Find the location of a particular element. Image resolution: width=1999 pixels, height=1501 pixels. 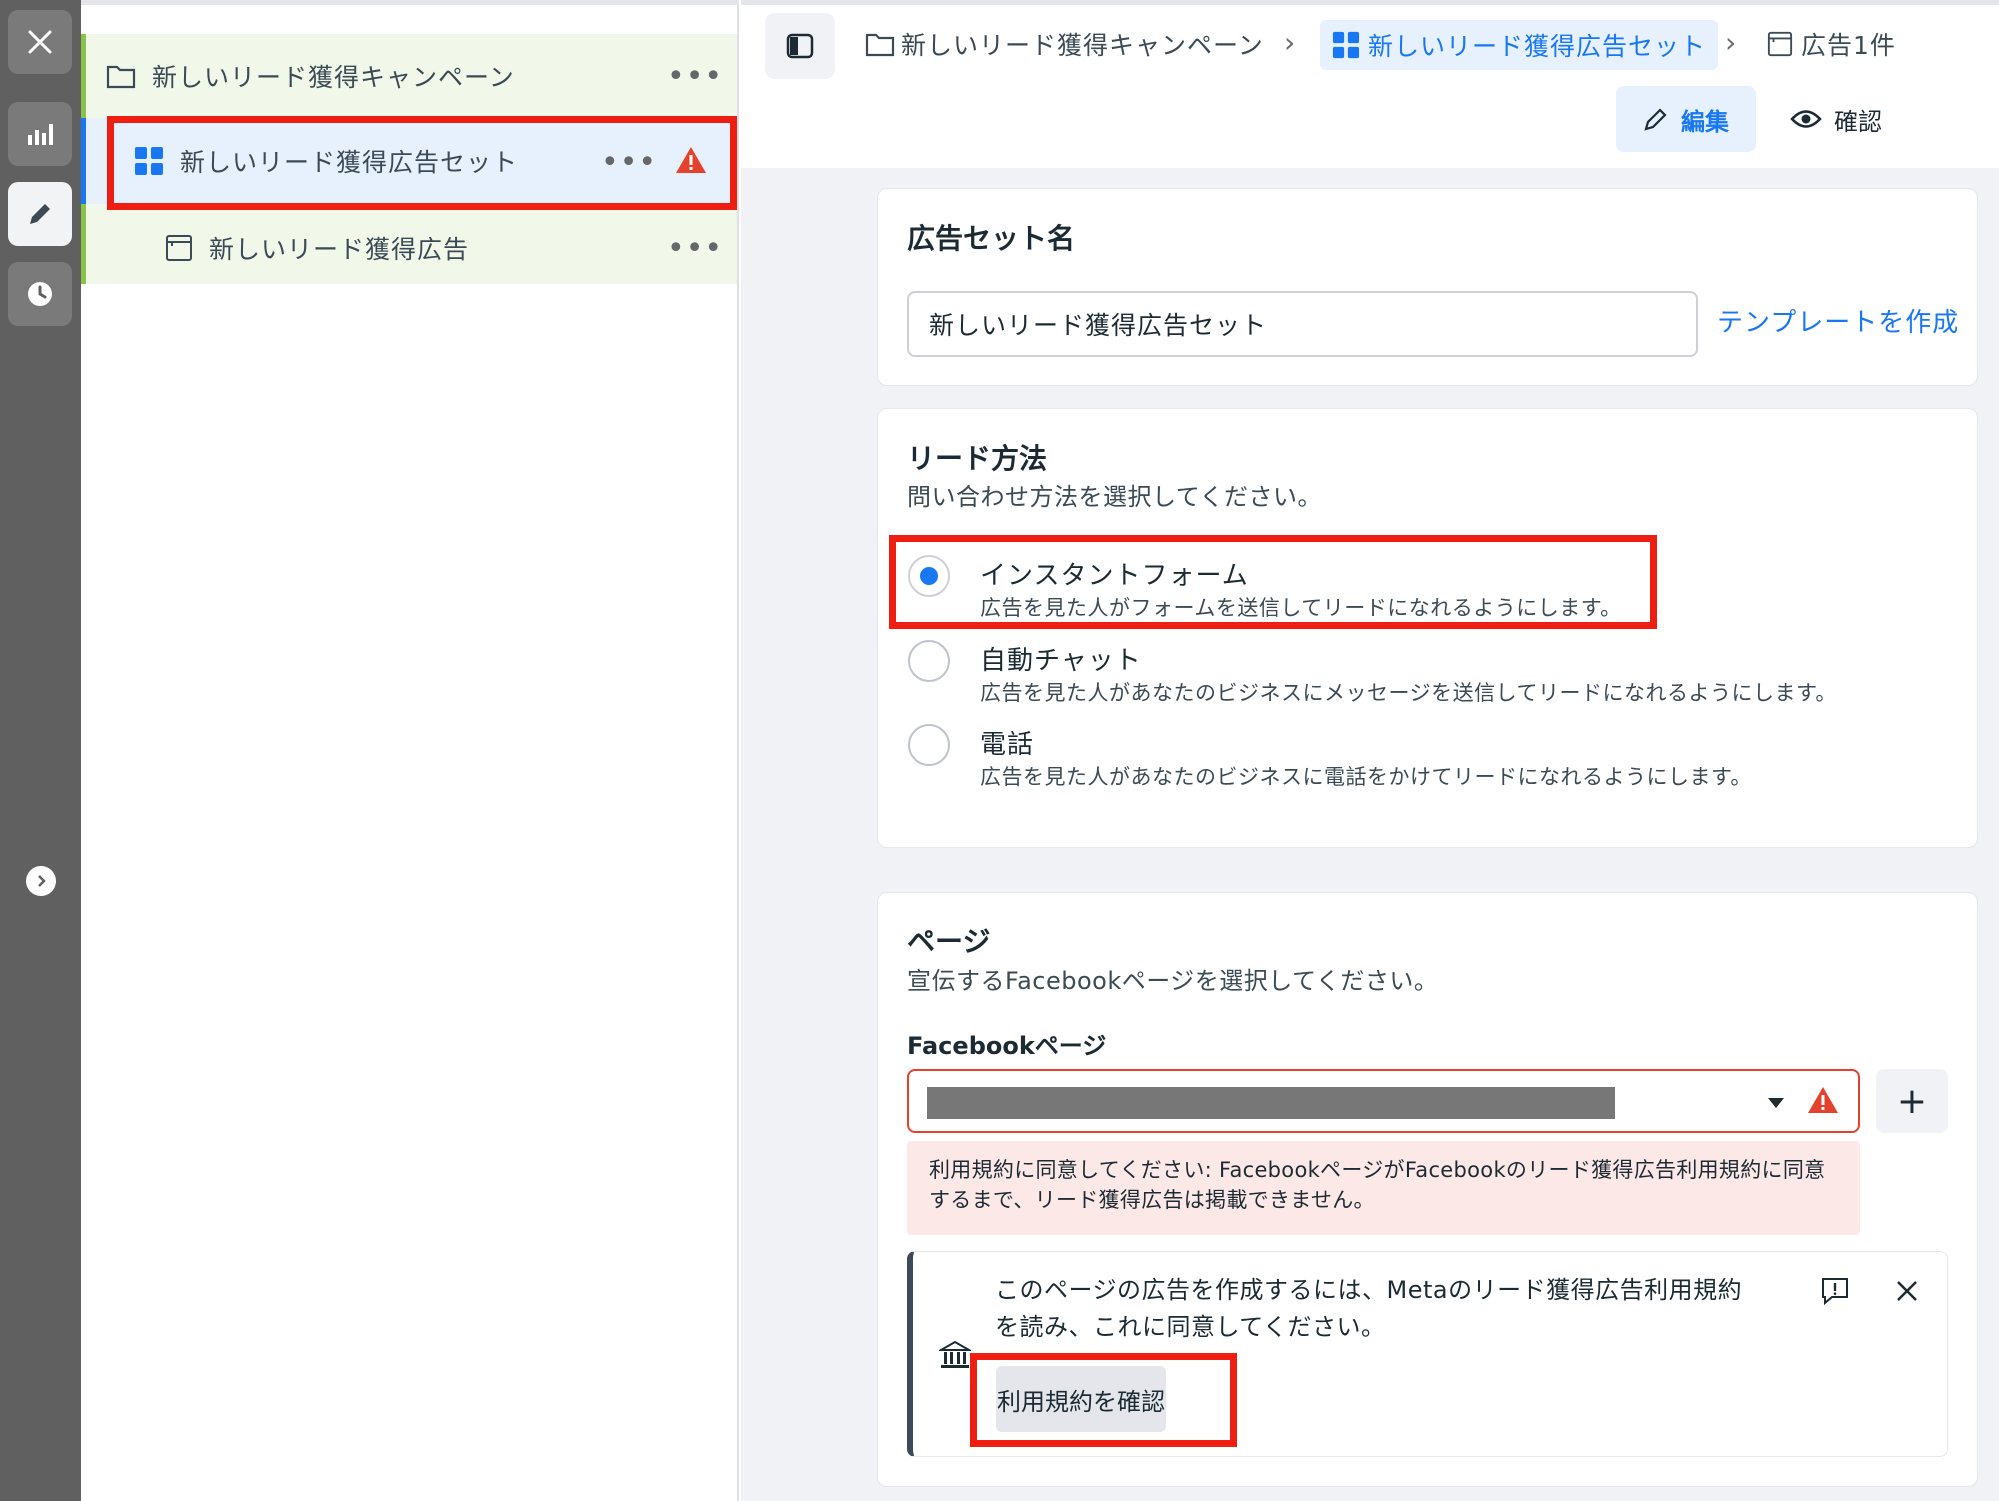

section-title: リード方法 is located at coordinates (977, 458).